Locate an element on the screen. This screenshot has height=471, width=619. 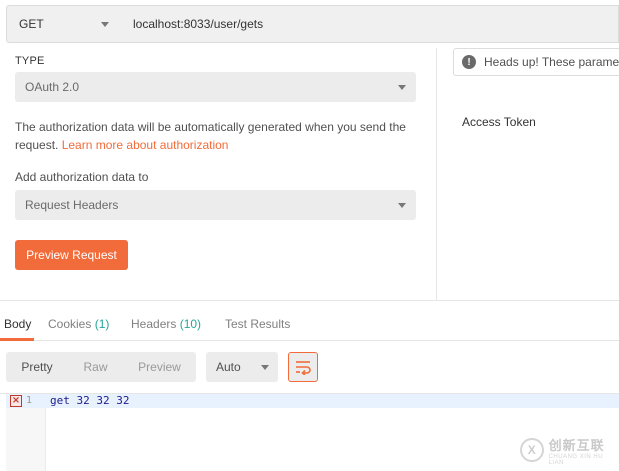
view-preview-button: Preview is located at coordinates (159, 367).